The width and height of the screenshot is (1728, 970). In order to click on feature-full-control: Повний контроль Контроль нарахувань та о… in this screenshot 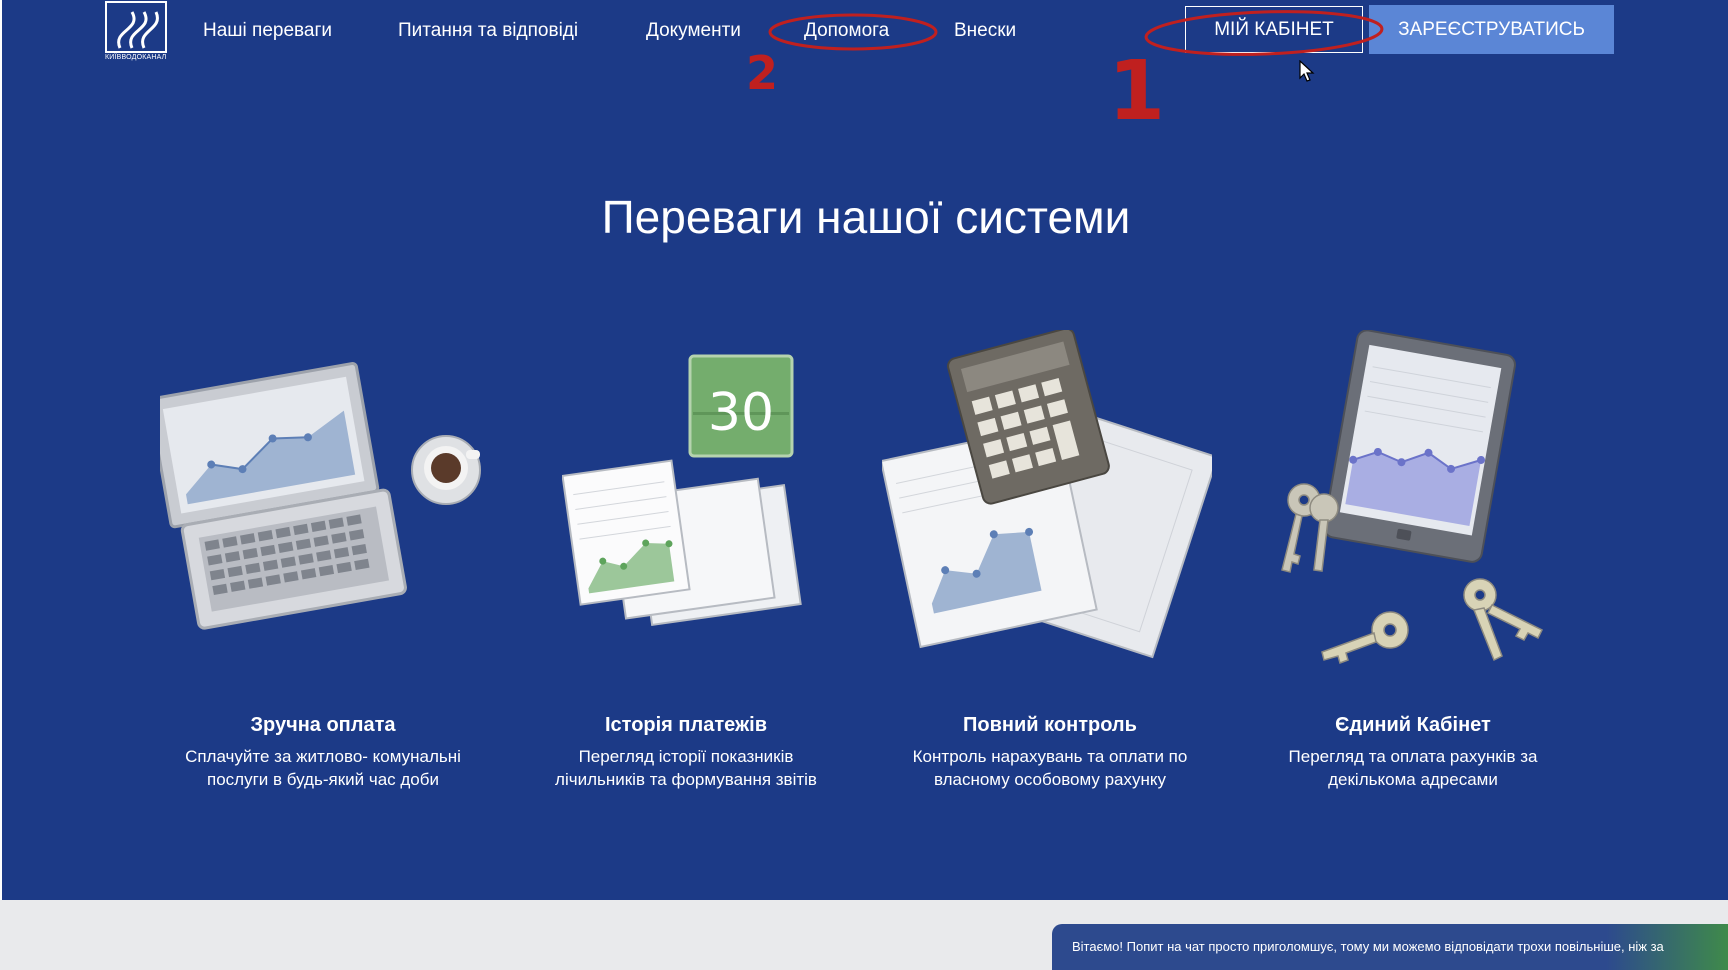, I will do `click(1050, 752)`.